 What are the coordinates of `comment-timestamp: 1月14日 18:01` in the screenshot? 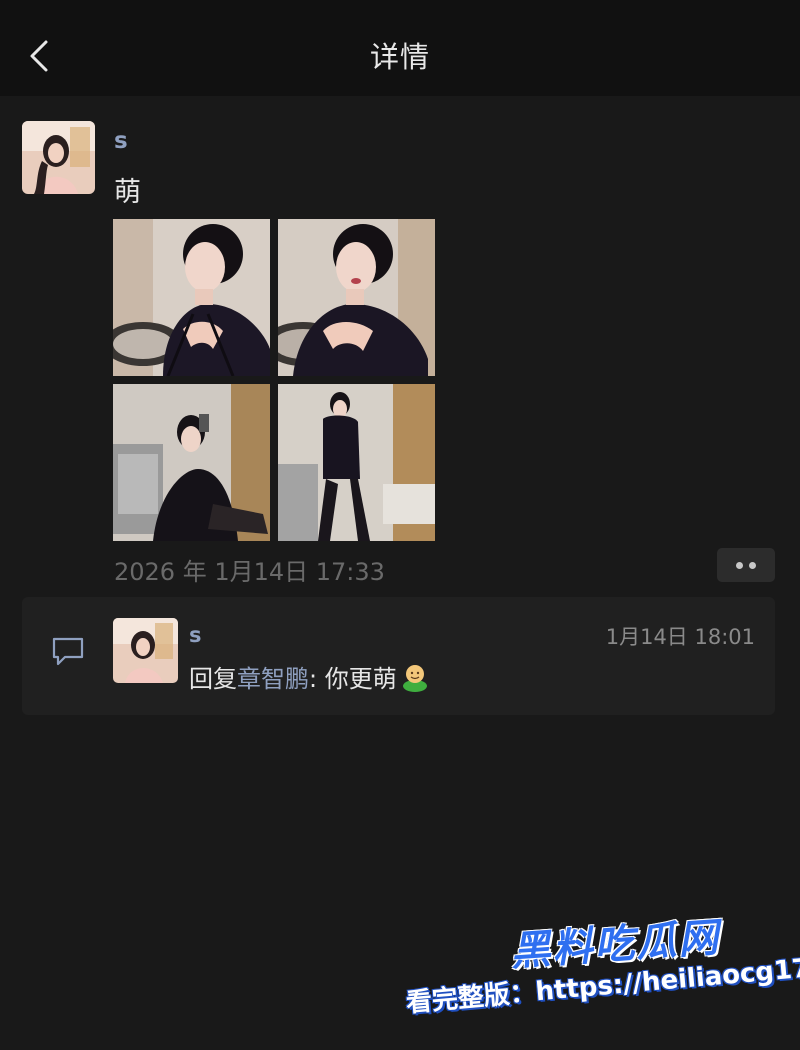 It's located at (680, 637).